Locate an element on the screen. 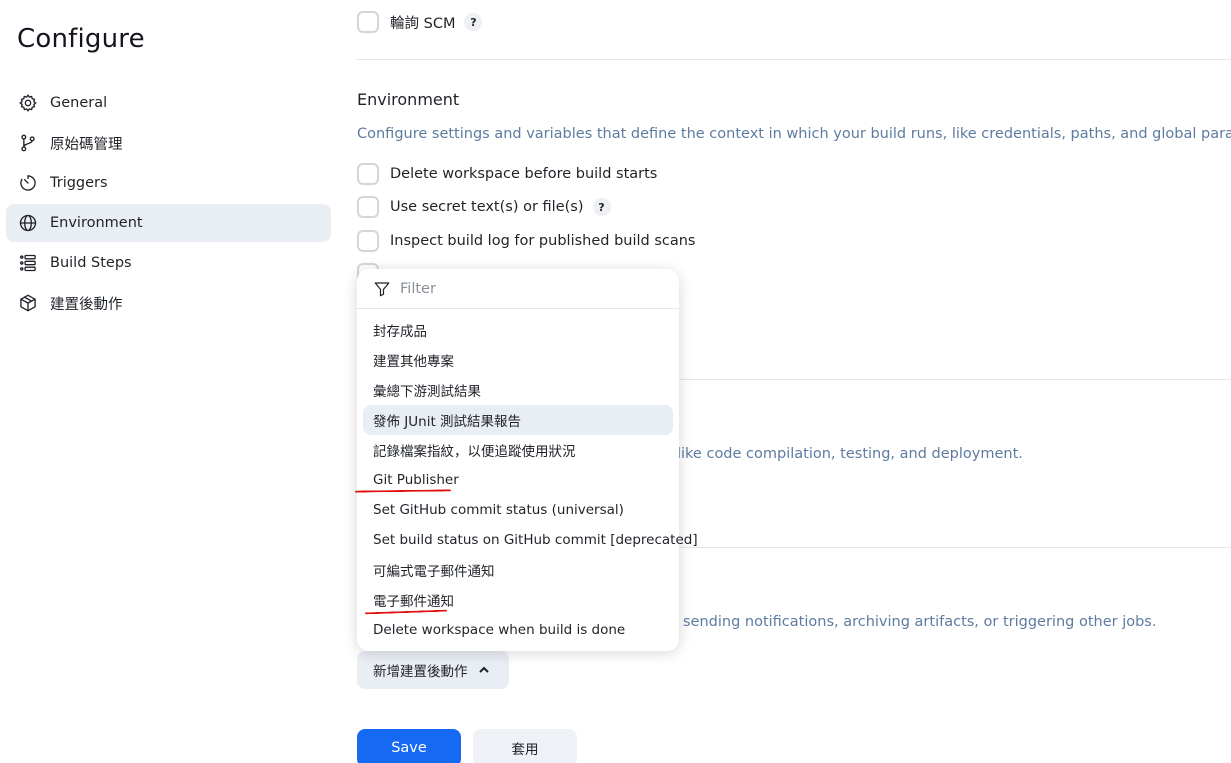 This screenshot has height=763, width=1231. menu-item-aggregate-downstream-tests: 彙總下游測試結果 is located at coordinates (518, 390).